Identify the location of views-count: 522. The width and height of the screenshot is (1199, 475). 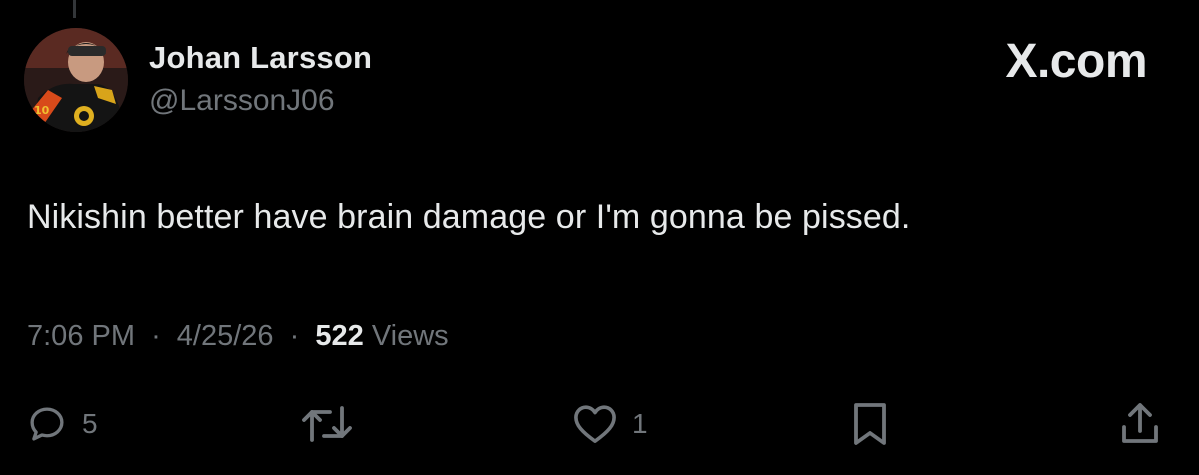
(339, 336).